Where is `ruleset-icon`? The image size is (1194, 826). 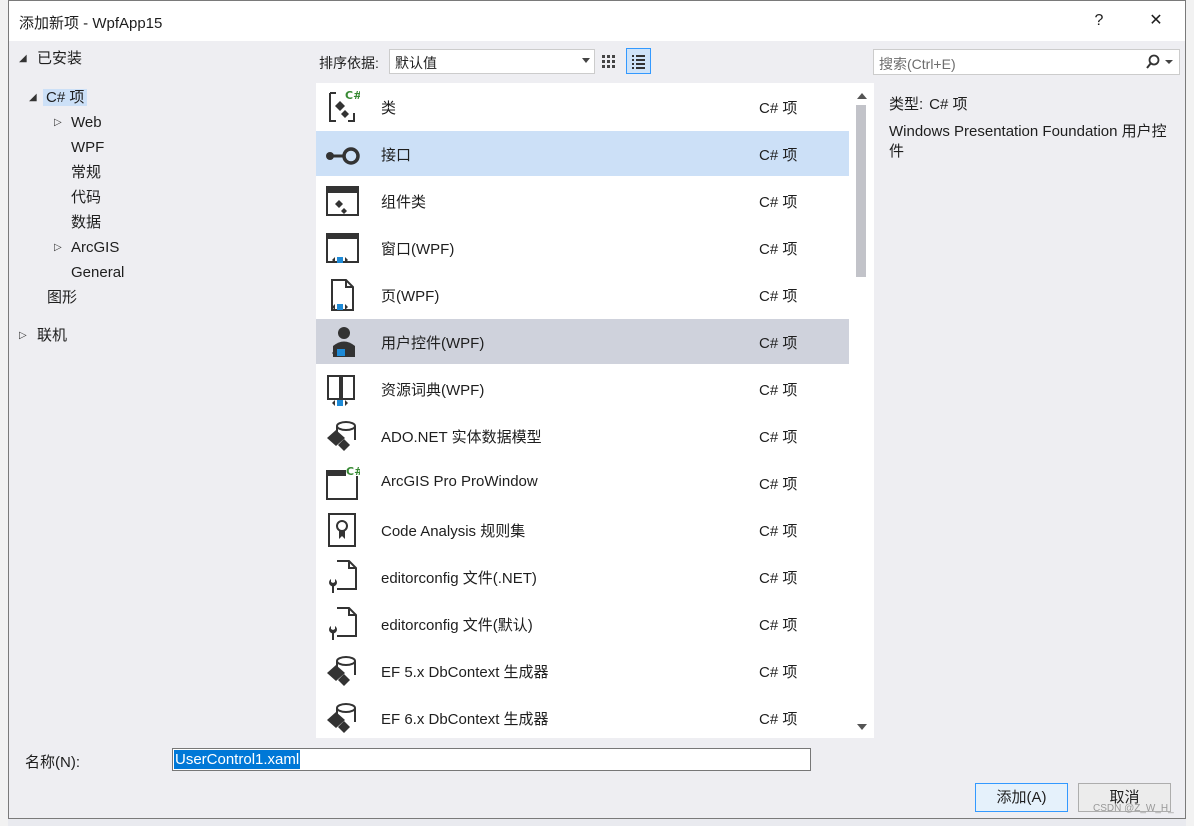
ruleset-icon is located at coordinates (342, 530).